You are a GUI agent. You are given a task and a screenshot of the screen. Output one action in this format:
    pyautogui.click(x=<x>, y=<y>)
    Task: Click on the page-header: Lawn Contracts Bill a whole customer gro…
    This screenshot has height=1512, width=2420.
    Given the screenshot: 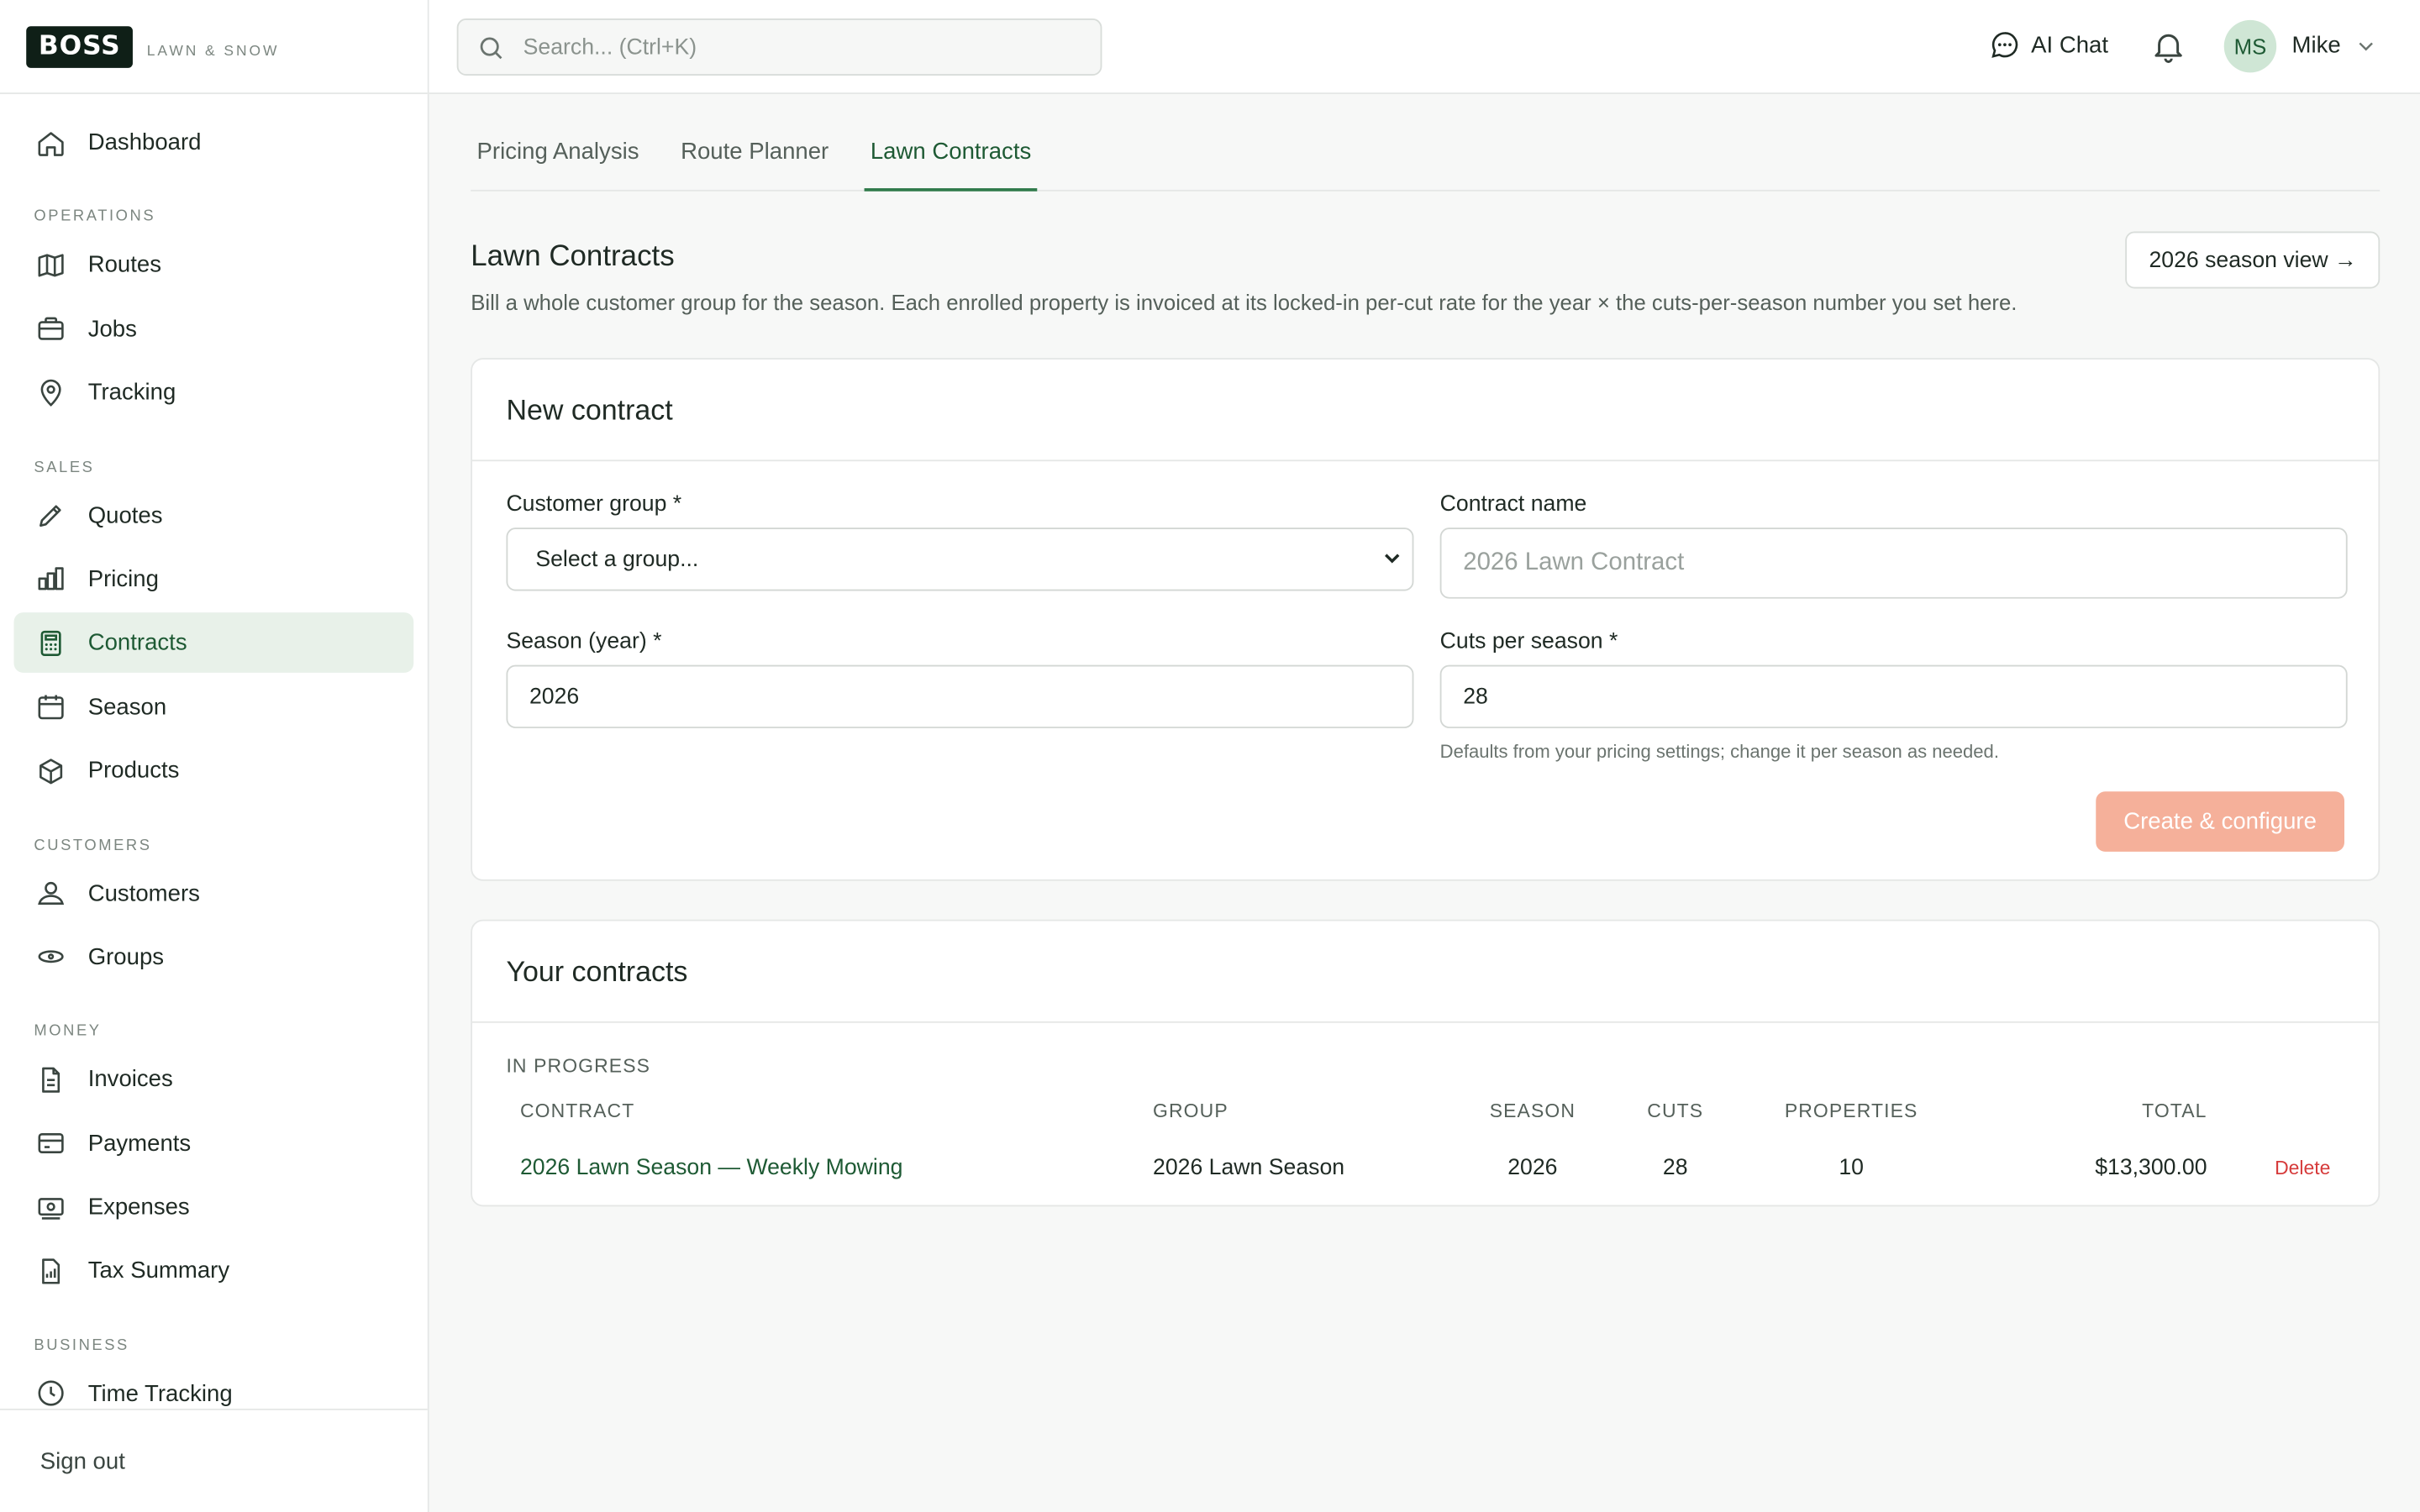 What is the action you would take?
    pyautogui.click(x=1426, y=275)
    